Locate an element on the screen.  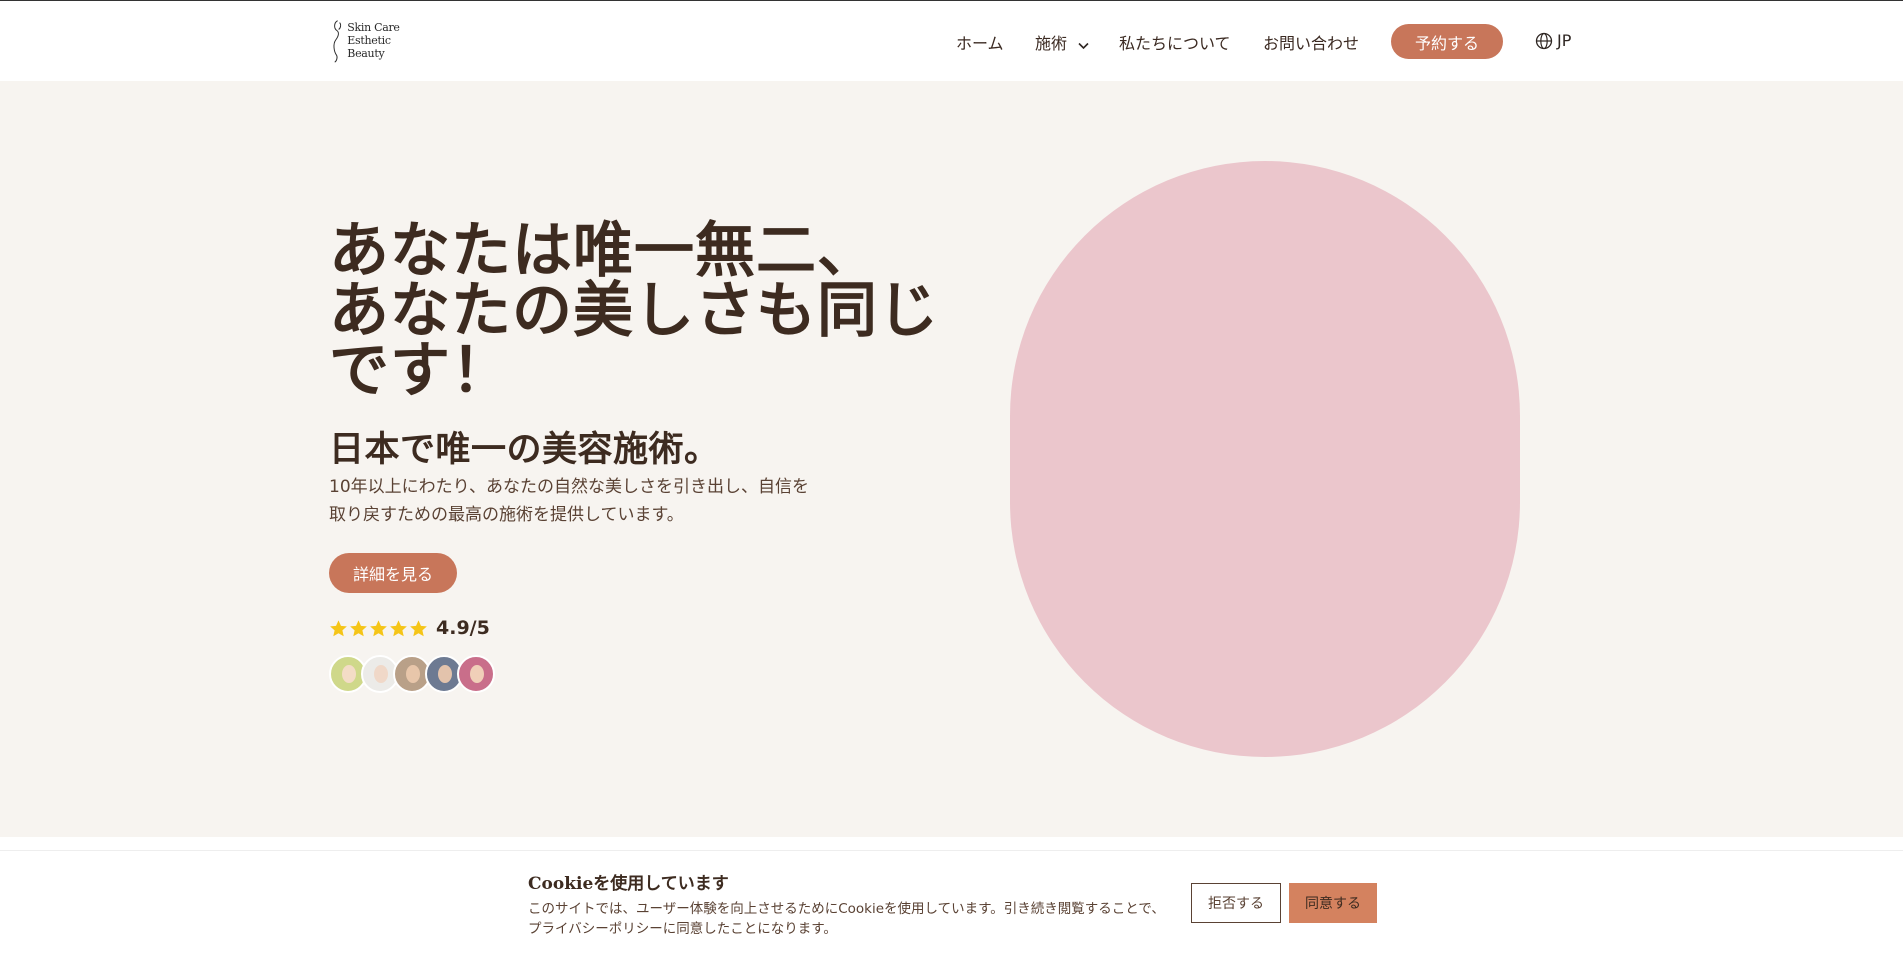
chevron-down-icon is located at coordinates (1083, 44).